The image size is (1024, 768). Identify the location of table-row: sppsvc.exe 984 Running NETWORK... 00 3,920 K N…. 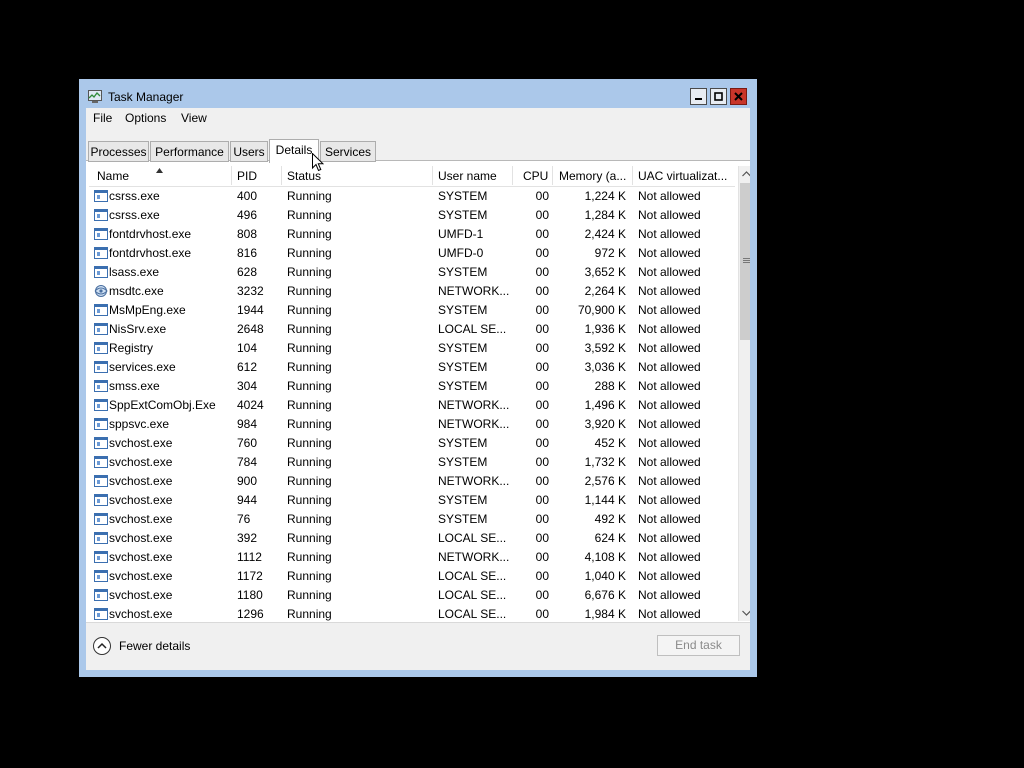
(412, 424).